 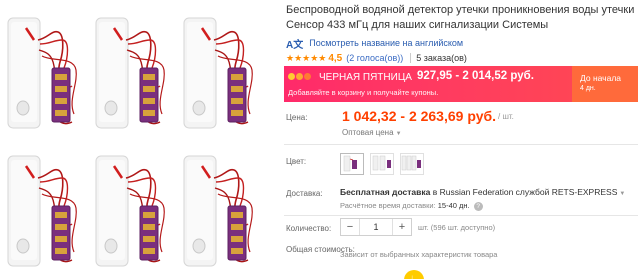 I want to click on quantity-input: 1, so click(x=376, y=227).